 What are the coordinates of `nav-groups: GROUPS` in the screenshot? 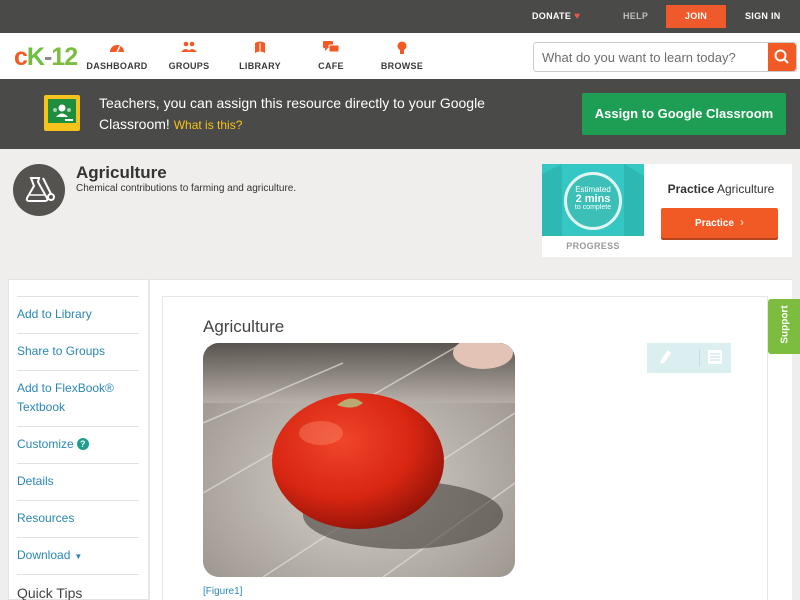 It's located at (189, 56).